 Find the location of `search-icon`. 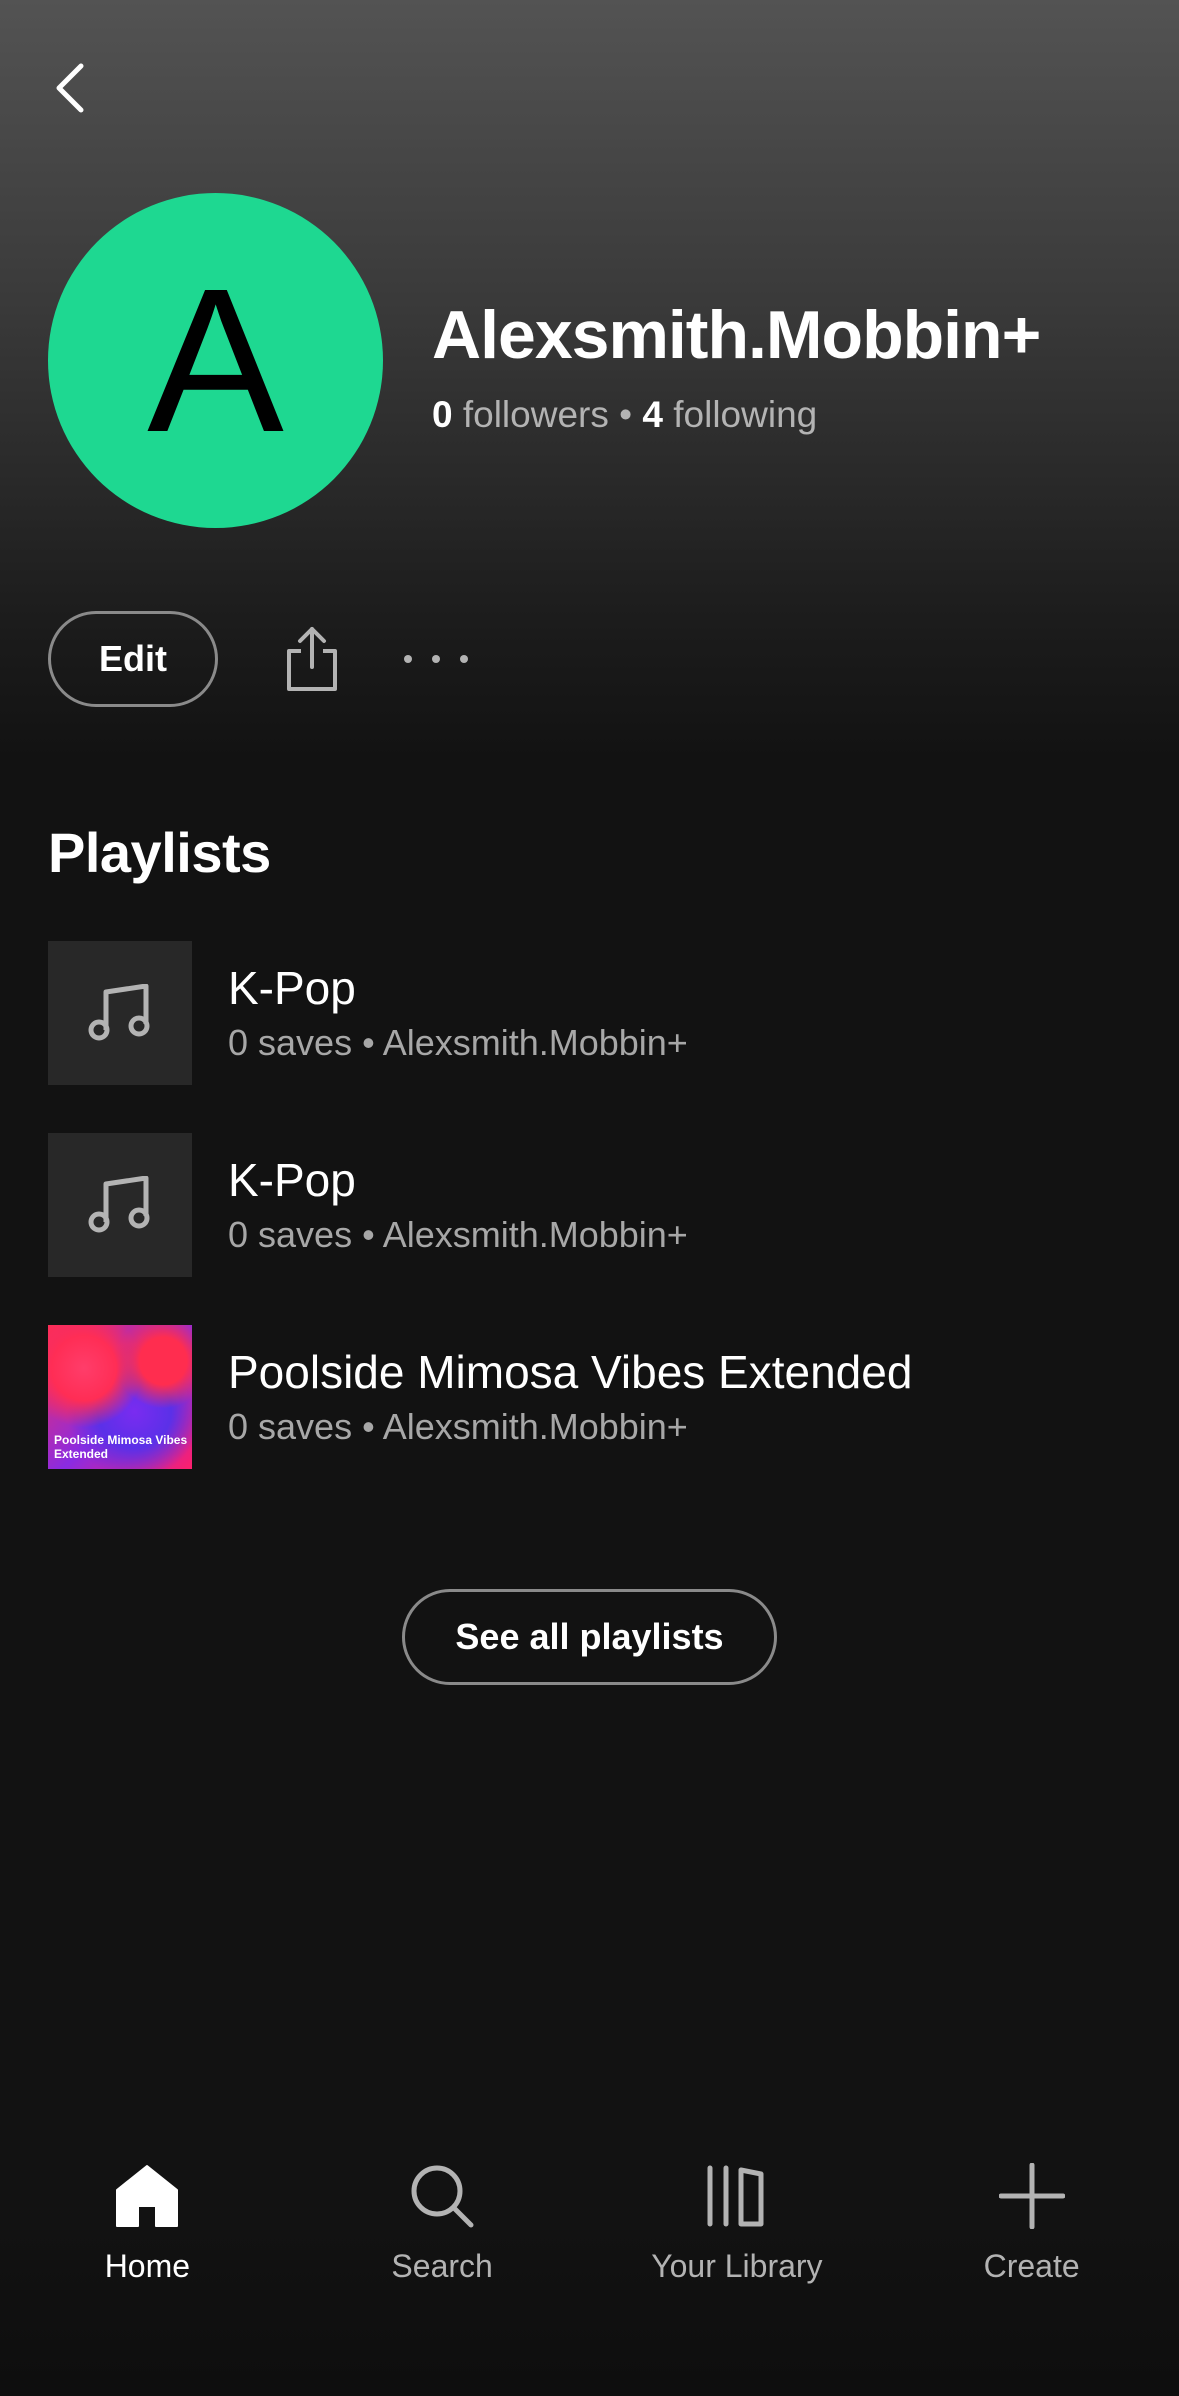

search-icon is located at coordinates (442, 2196).